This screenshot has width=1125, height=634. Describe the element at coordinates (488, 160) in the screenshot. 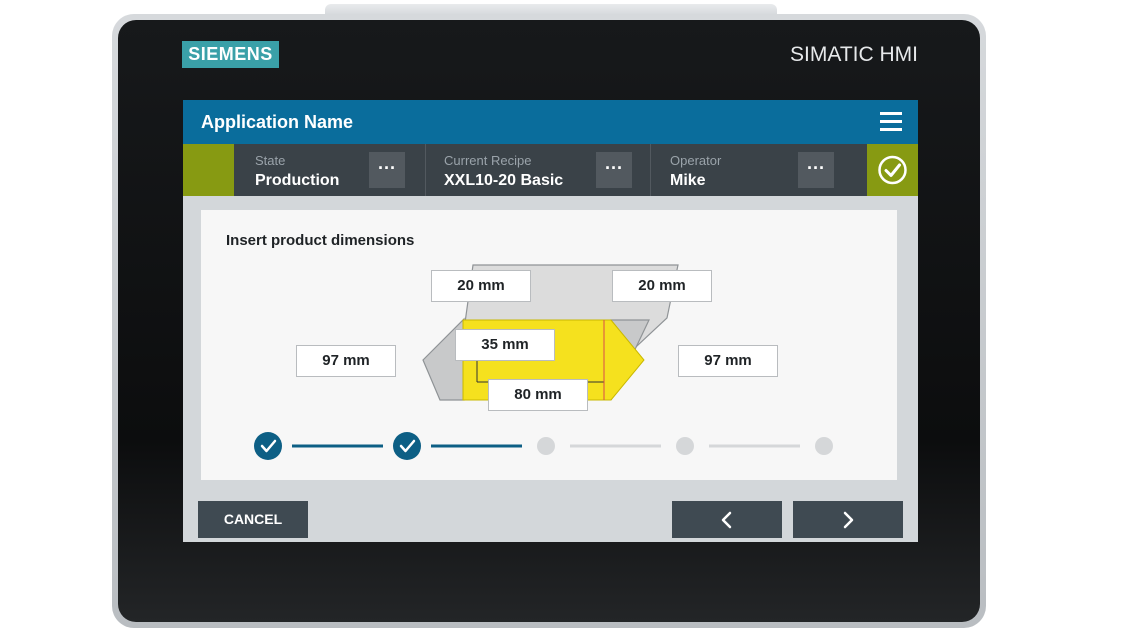

I see `recipe-caption: Current Recipe` at that location.